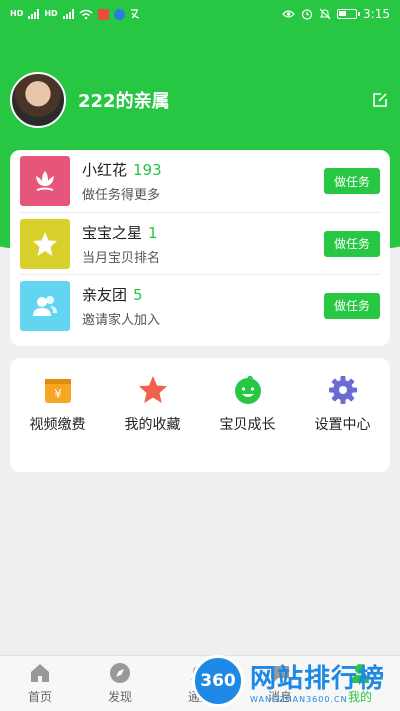 The image size is (400, 711). Describe the element at coordinates (200, 181) in the screenshot. I see `task-row-flowers: 小红花 193 做任务得更多 做任务` at that location.